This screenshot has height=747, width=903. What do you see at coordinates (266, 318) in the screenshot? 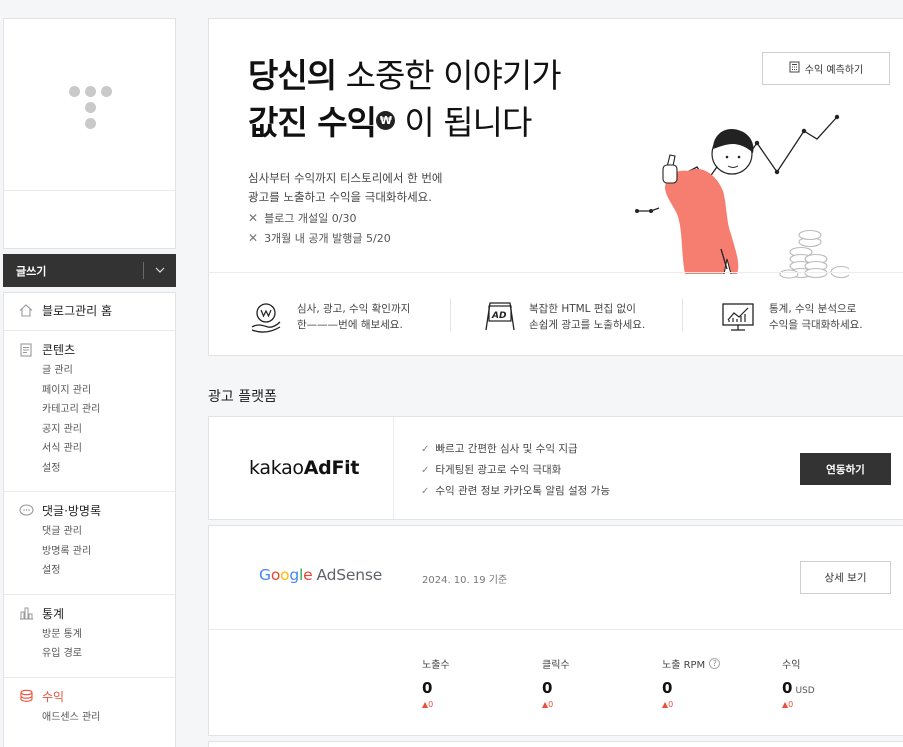
I see `coin-hand-icon` at bounding box center [266, 318].